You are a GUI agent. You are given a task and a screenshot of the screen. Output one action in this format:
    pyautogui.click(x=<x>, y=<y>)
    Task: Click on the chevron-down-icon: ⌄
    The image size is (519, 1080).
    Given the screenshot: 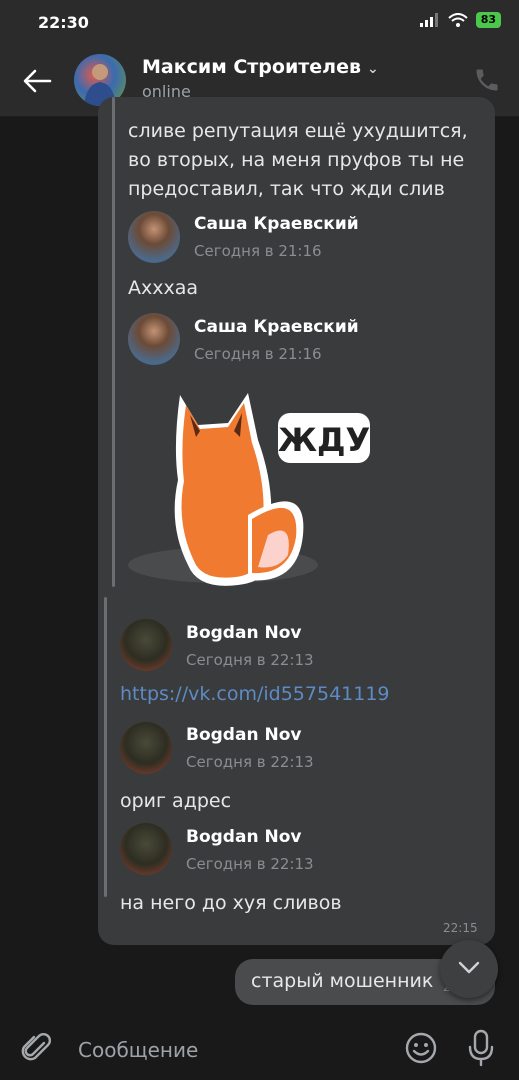 What is the action you would take?
    pyautogui.click(x=373, y=69)
    